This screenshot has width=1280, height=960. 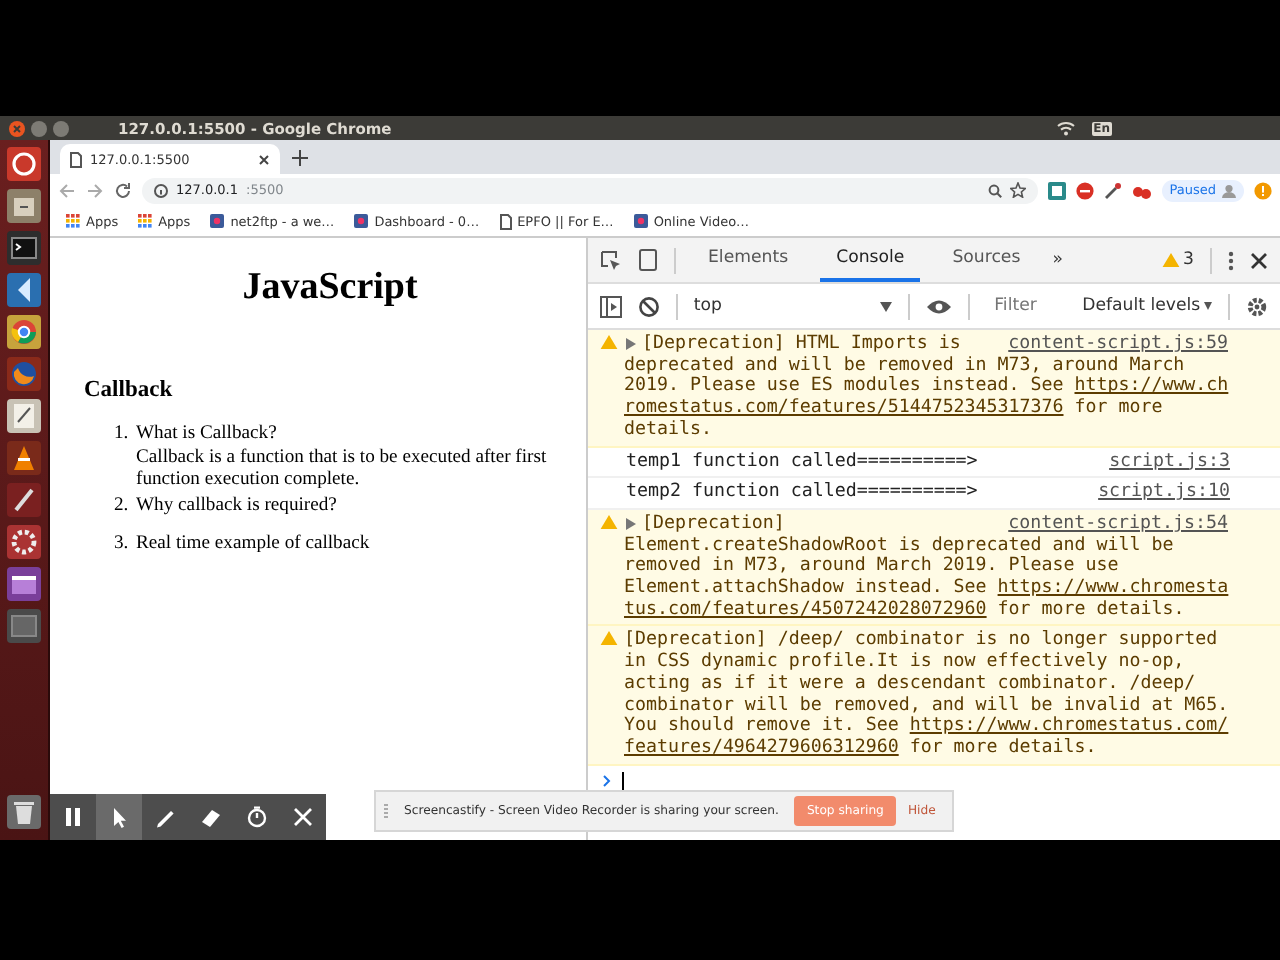 I want to click on list-number: 1., so click(x=122, y=435).